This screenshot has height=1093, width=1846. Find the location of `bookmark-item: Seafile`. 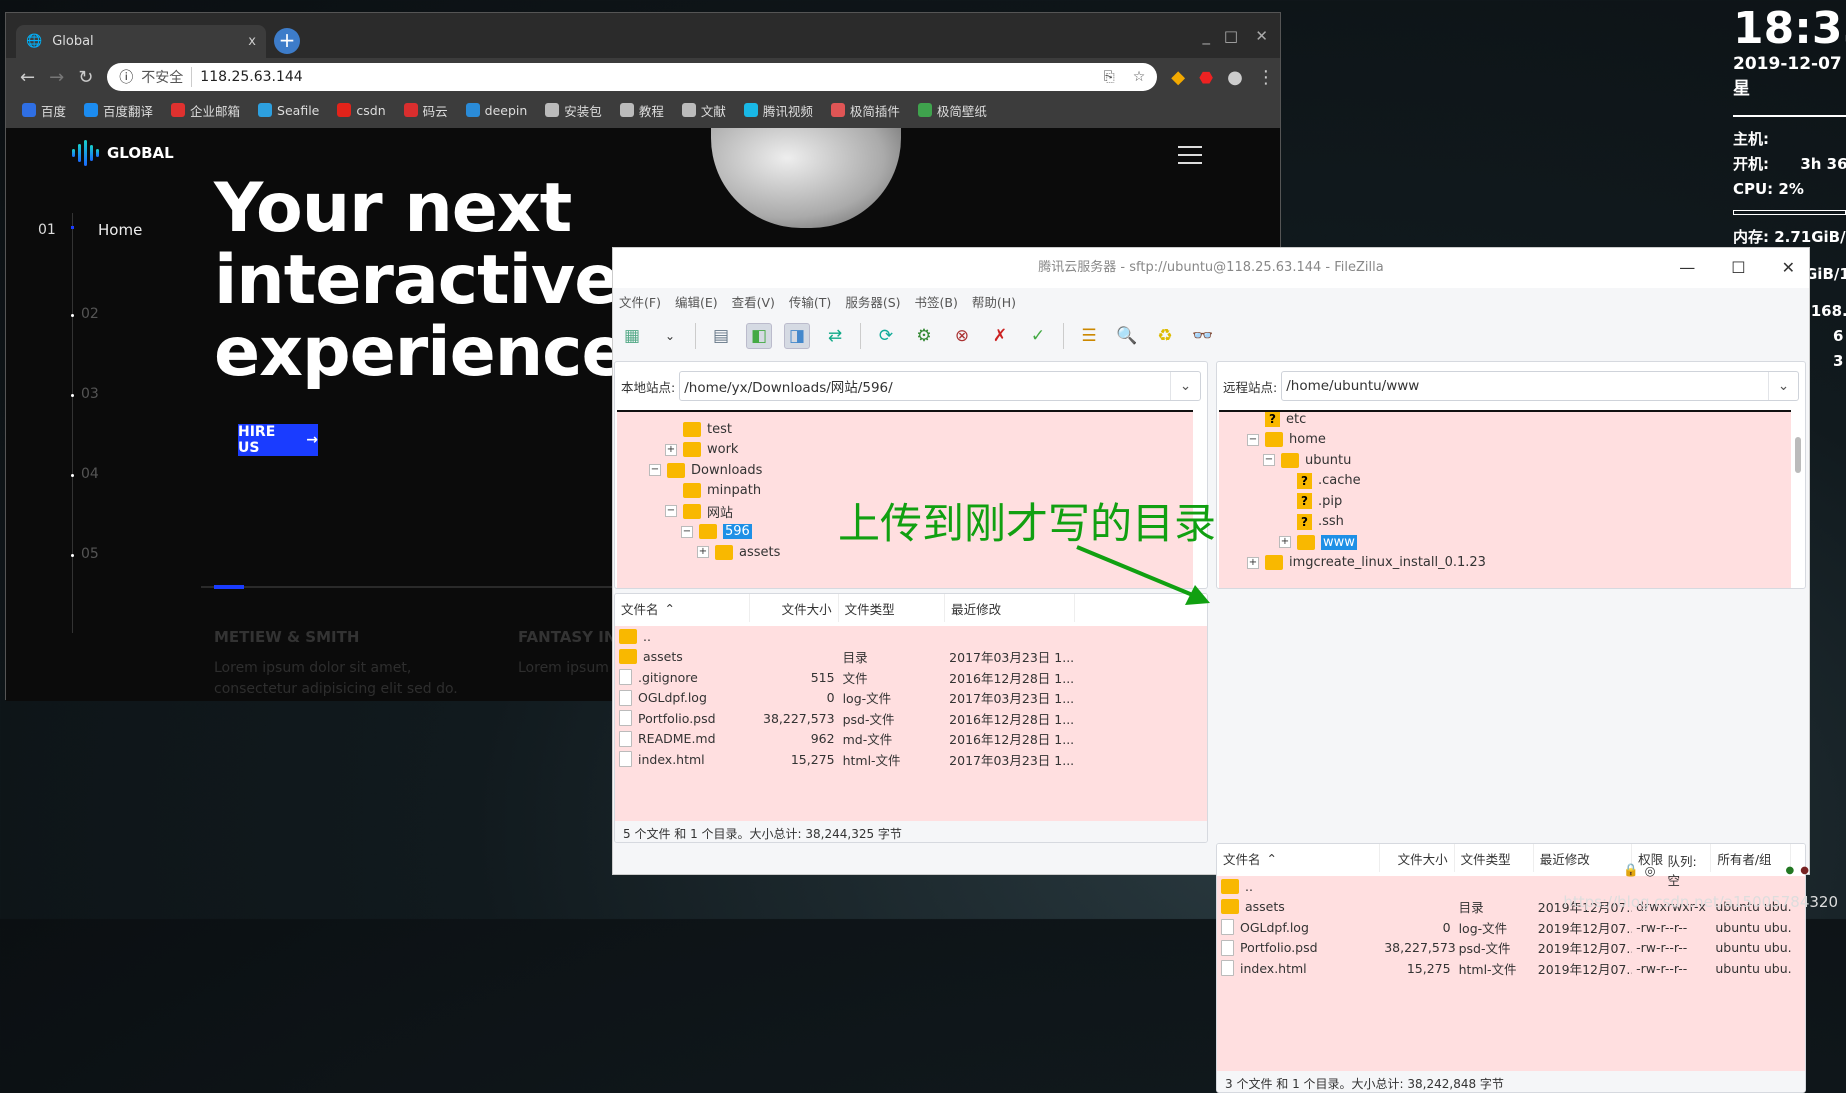

bookmark-item: Seafile is located at coordinates (288, 110).